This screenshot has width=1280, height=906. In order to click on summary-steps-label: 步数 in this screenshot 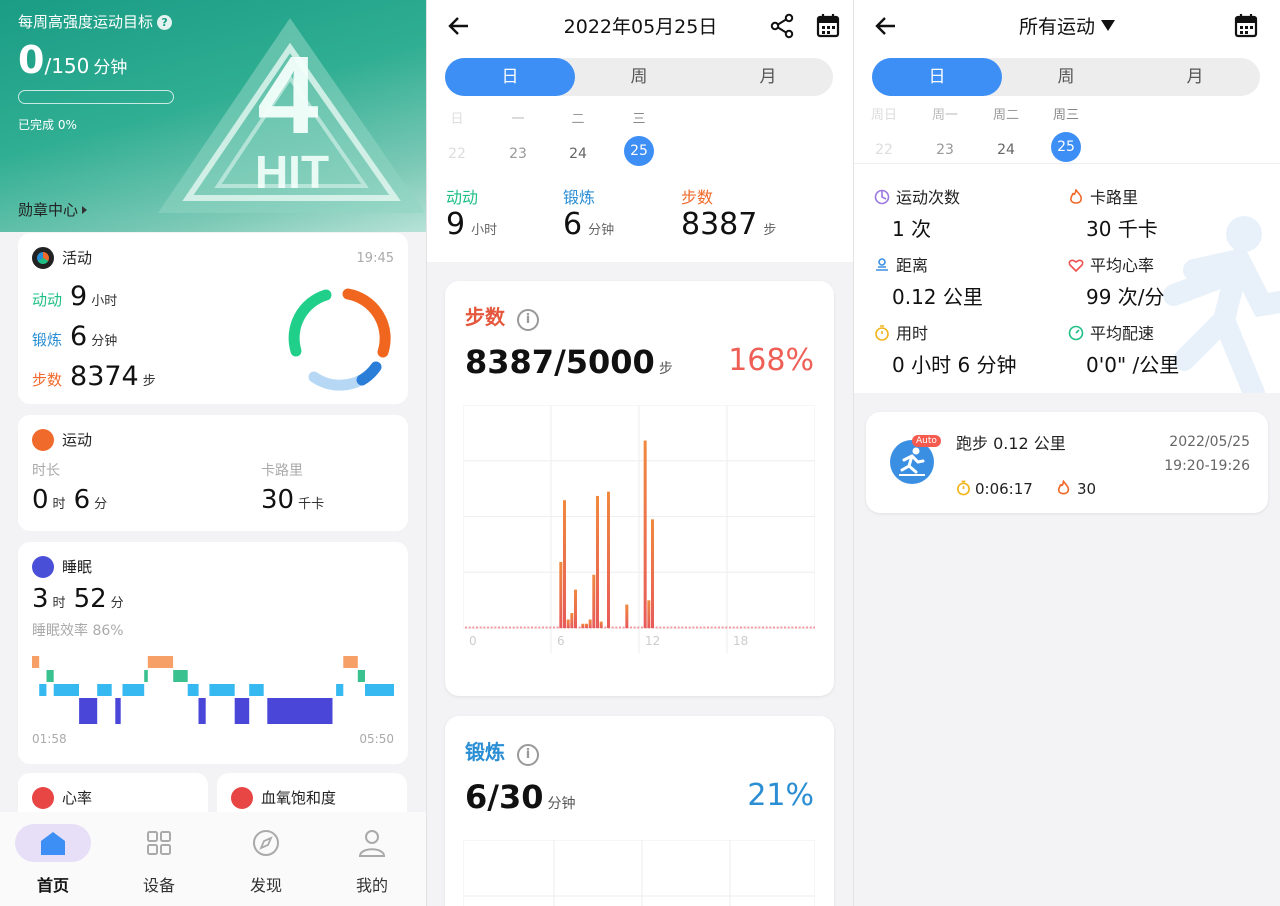, I will do `click(697, 197)`.